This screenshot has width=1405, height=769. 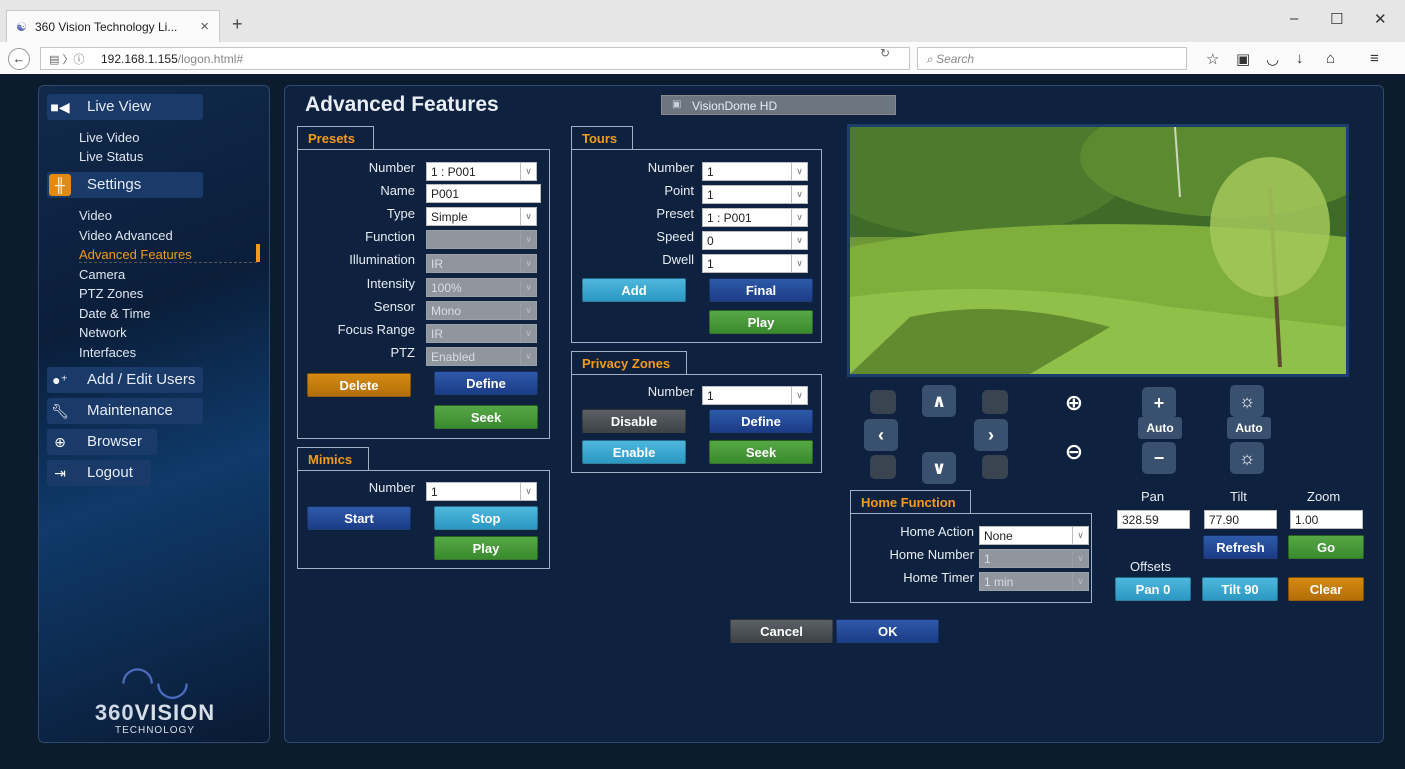 What do you see at coordinates (1160, 428) in the screenshot?
I see `auto-focus-button: Auto` at bounding box center [1160, 428].